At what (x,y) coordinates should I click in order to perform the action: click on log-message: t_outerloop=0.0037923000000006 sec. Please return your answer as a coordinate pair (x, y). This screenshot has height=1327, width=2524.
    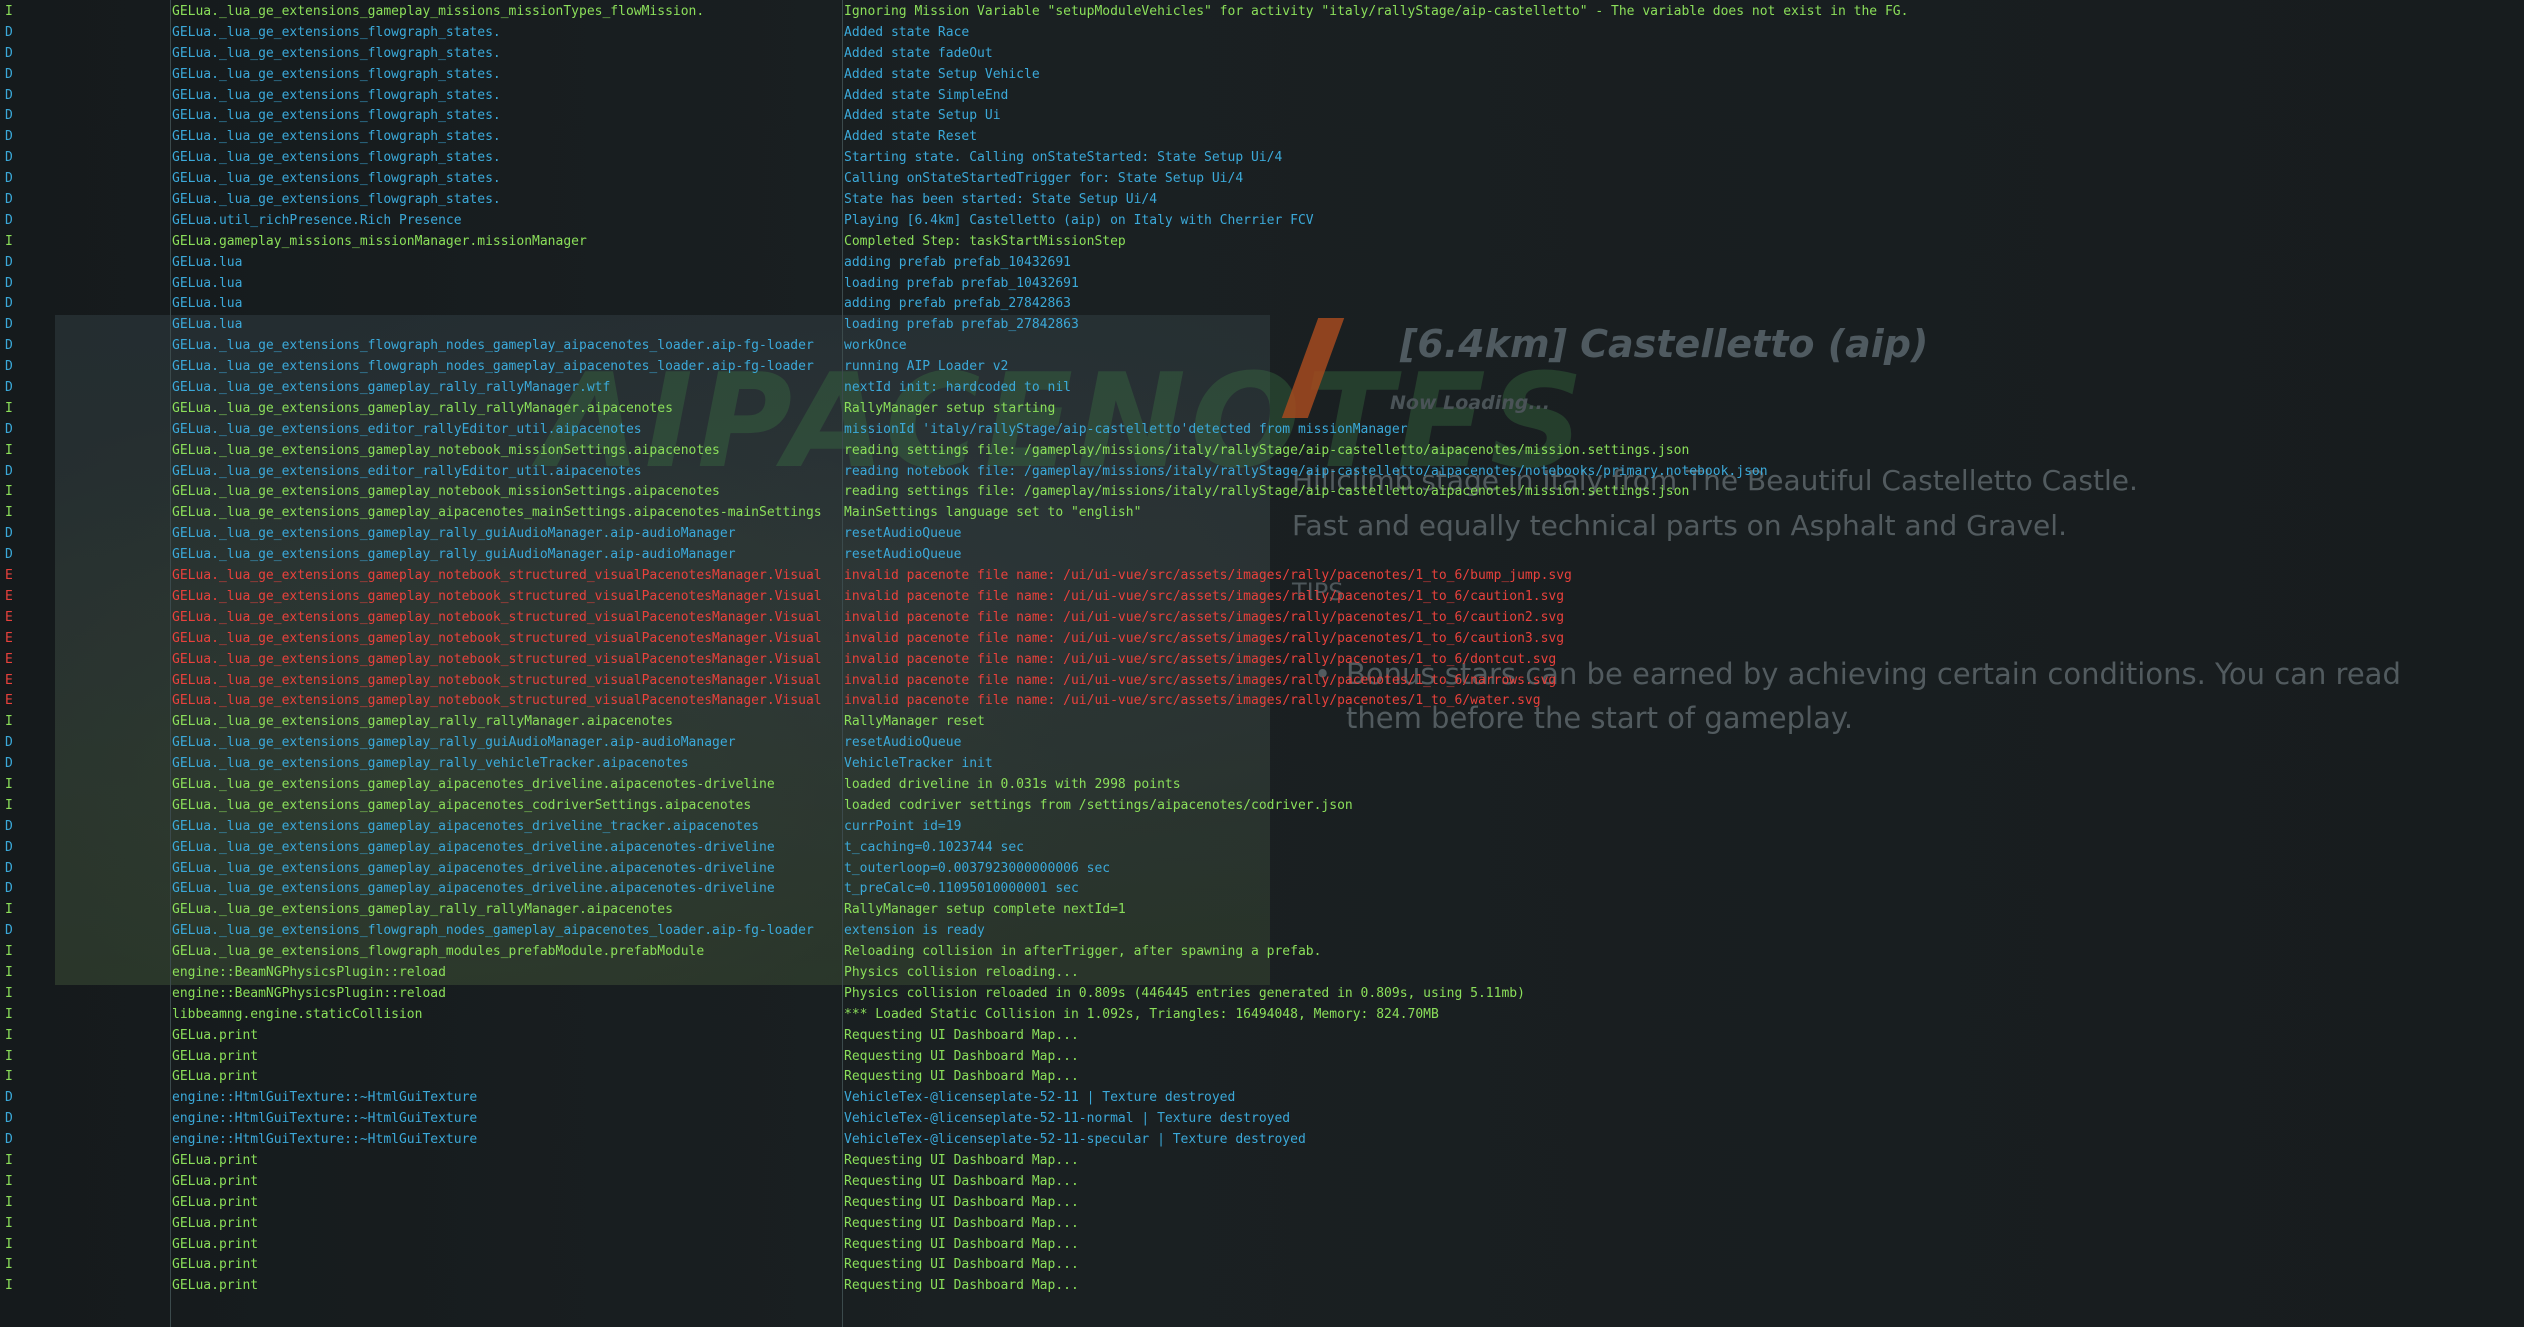
    Looking at the image, I should click on (977, 868).